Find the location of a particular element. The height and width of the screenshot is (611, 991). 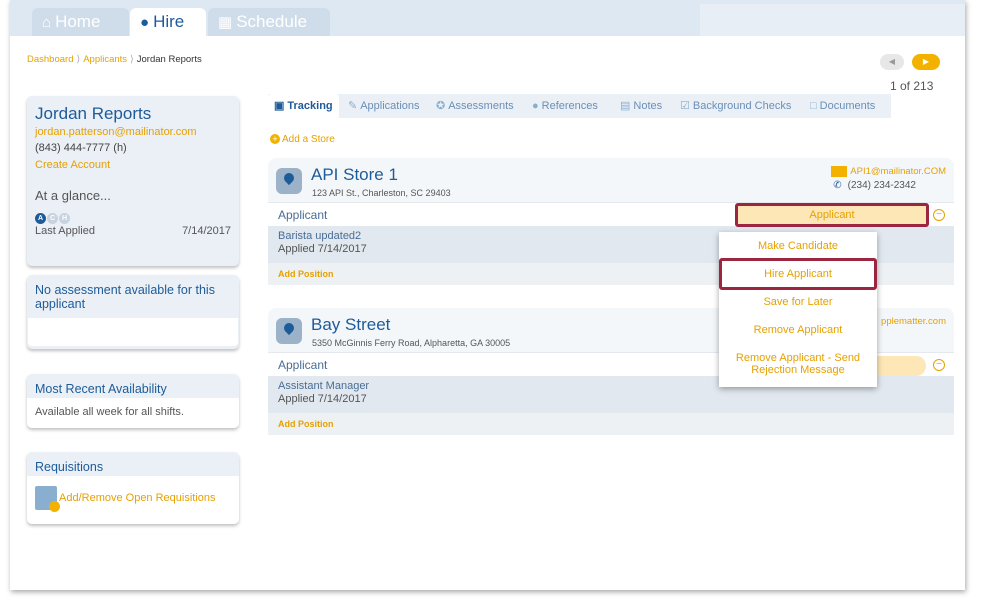

requisitions-body: Add/Remove Open Requisitions is located at coordinates (133, 500).